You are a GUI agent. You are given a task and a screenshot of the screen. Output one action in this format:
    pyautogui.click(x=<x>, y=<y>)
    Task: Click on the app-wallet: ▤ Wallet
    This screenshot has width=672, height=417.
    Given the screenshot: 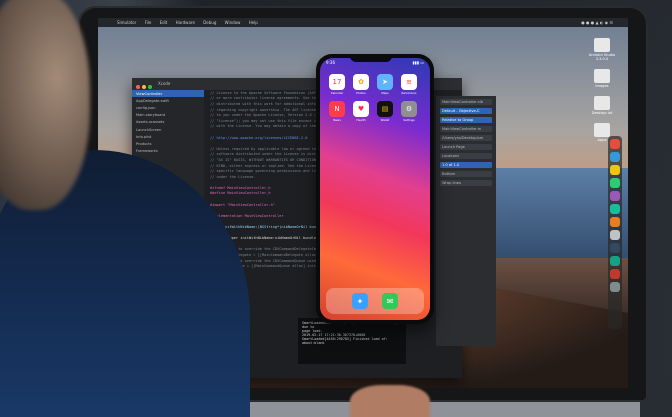 What is the action you would take?
    pyautogui.click(x=385, y=111)
    